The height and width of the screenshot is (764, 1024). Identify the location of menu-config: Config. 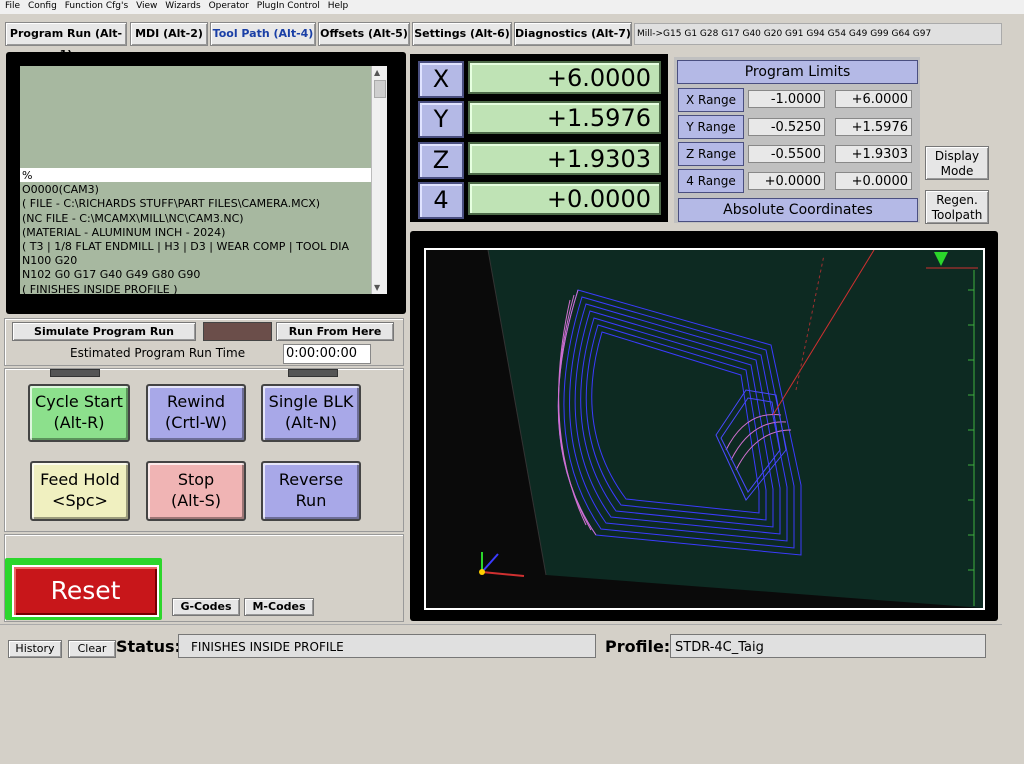
(42, 6).